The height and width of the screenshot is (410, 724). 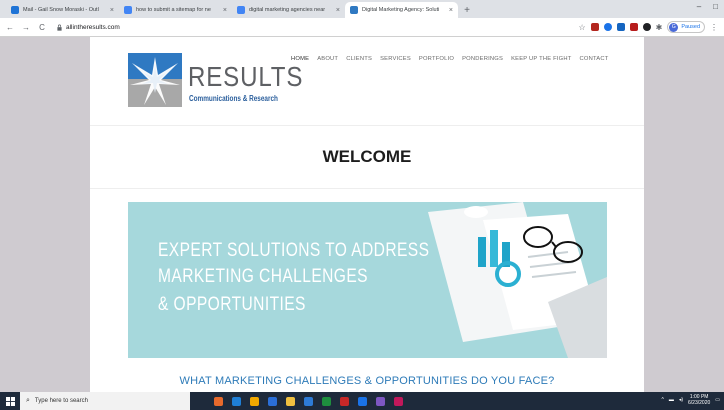 I want to click on menu-icon: ⋮, so click(x=714, y=27).